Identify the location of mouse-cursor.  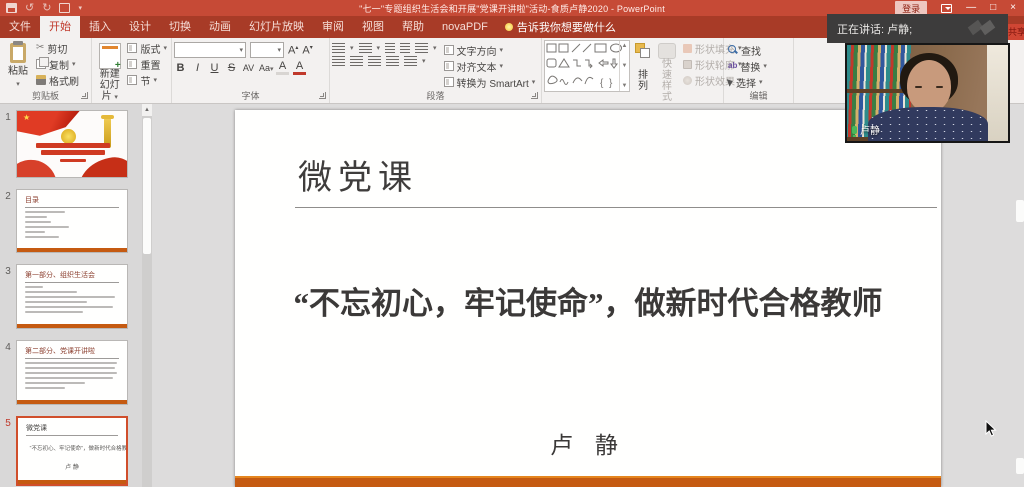
(991, 431).